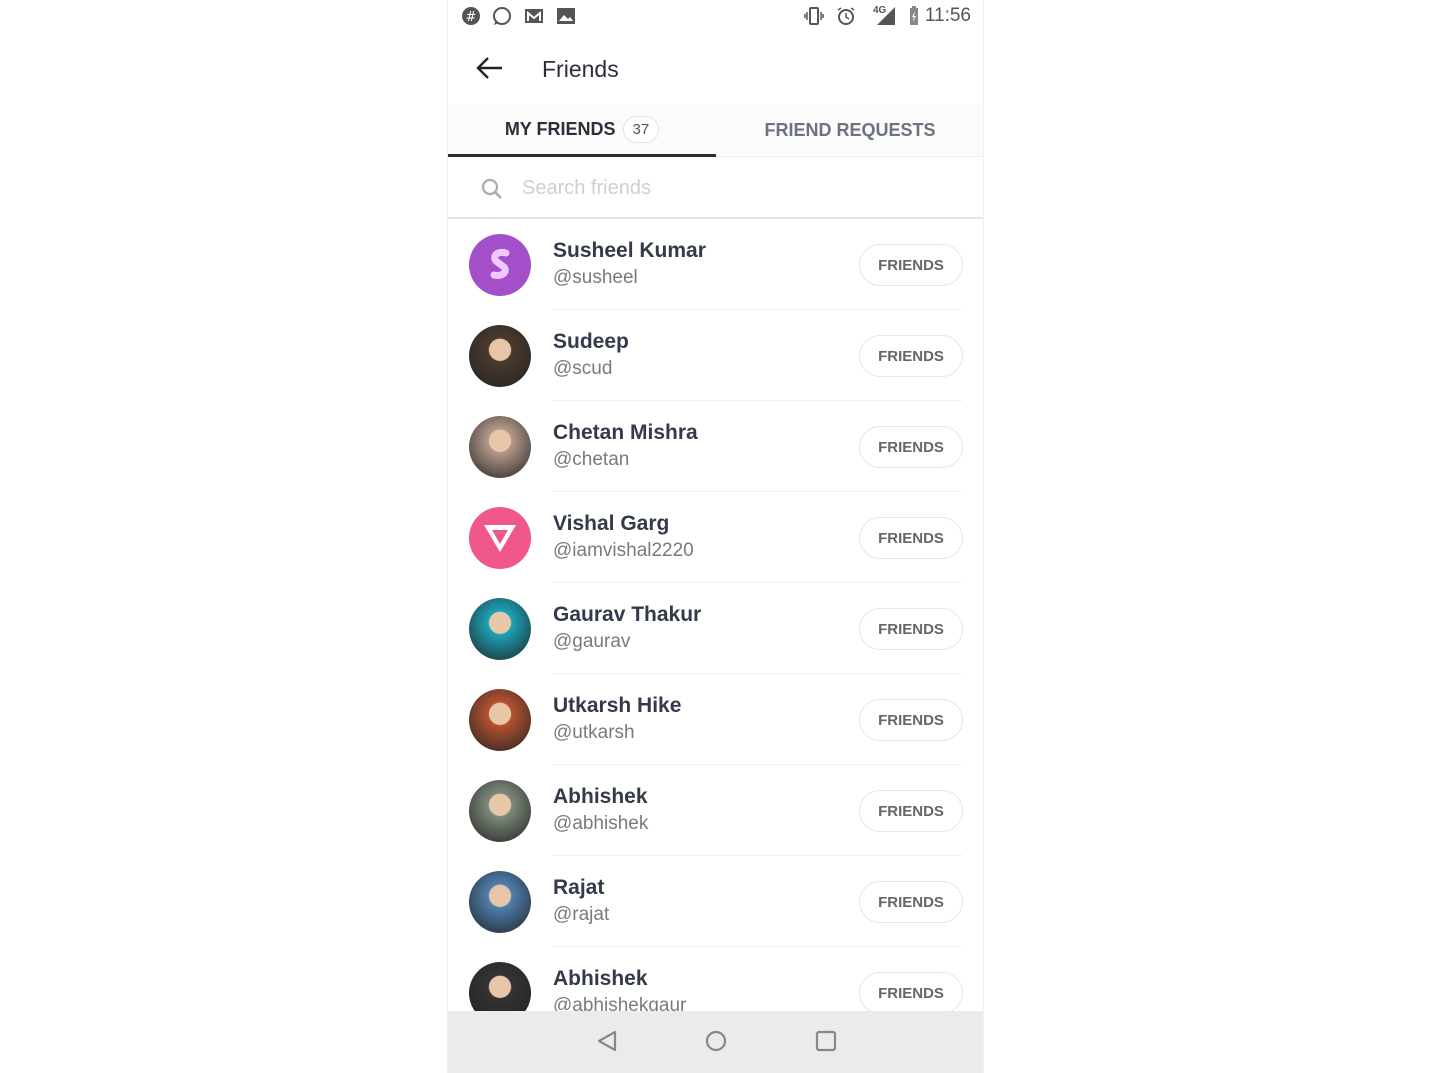 The width and height of the screenshot is (1431, 1073). What do you see at coordinates (490, 68) in the screenshot?
I see `arrow-left-icon` at bounding box center [490, 68].